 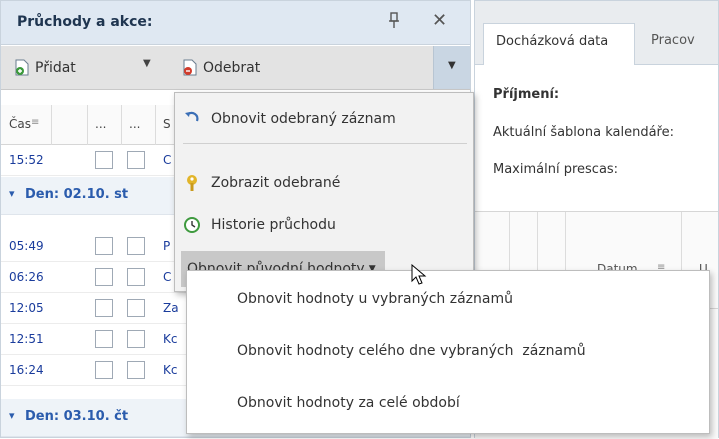 I want to click on pin-icon, so click(x=394, y=21).